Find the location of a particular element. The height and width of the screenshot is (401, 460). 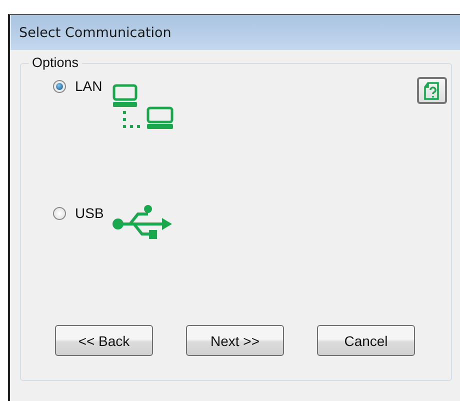

option-label: USB is located at coordinates (93, 213).